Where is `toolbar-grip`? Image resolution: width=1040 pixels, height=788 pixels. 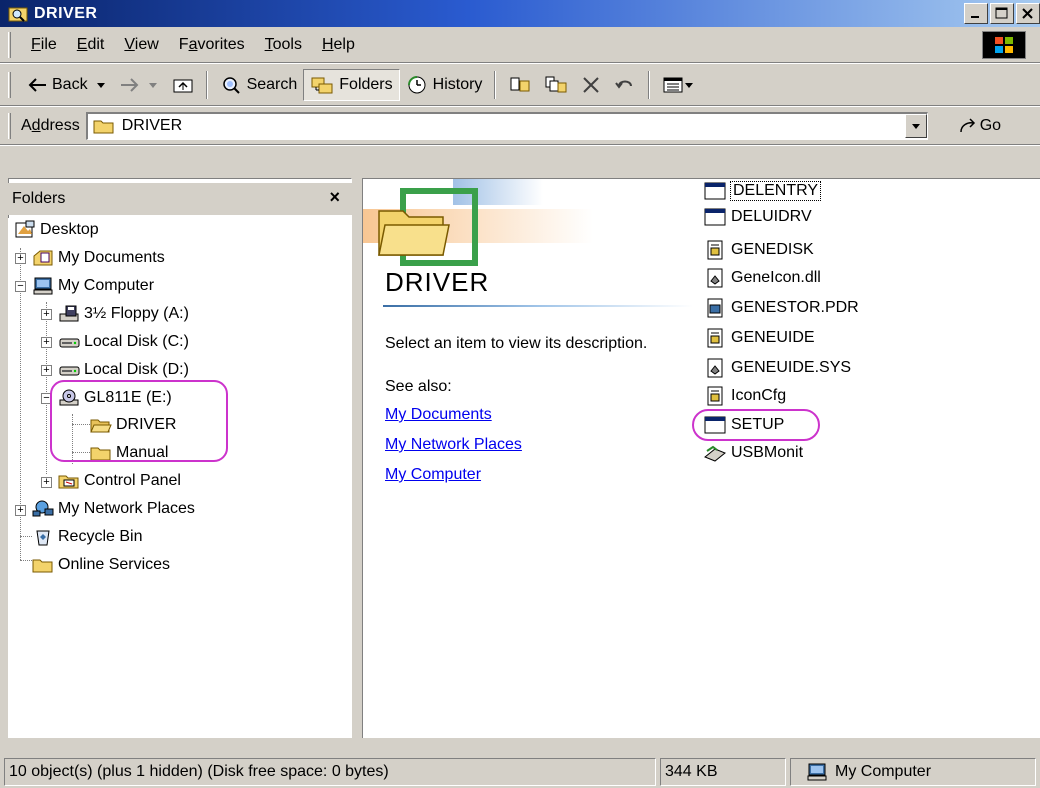 toolbar-grip is located at coordinates (9, 84).